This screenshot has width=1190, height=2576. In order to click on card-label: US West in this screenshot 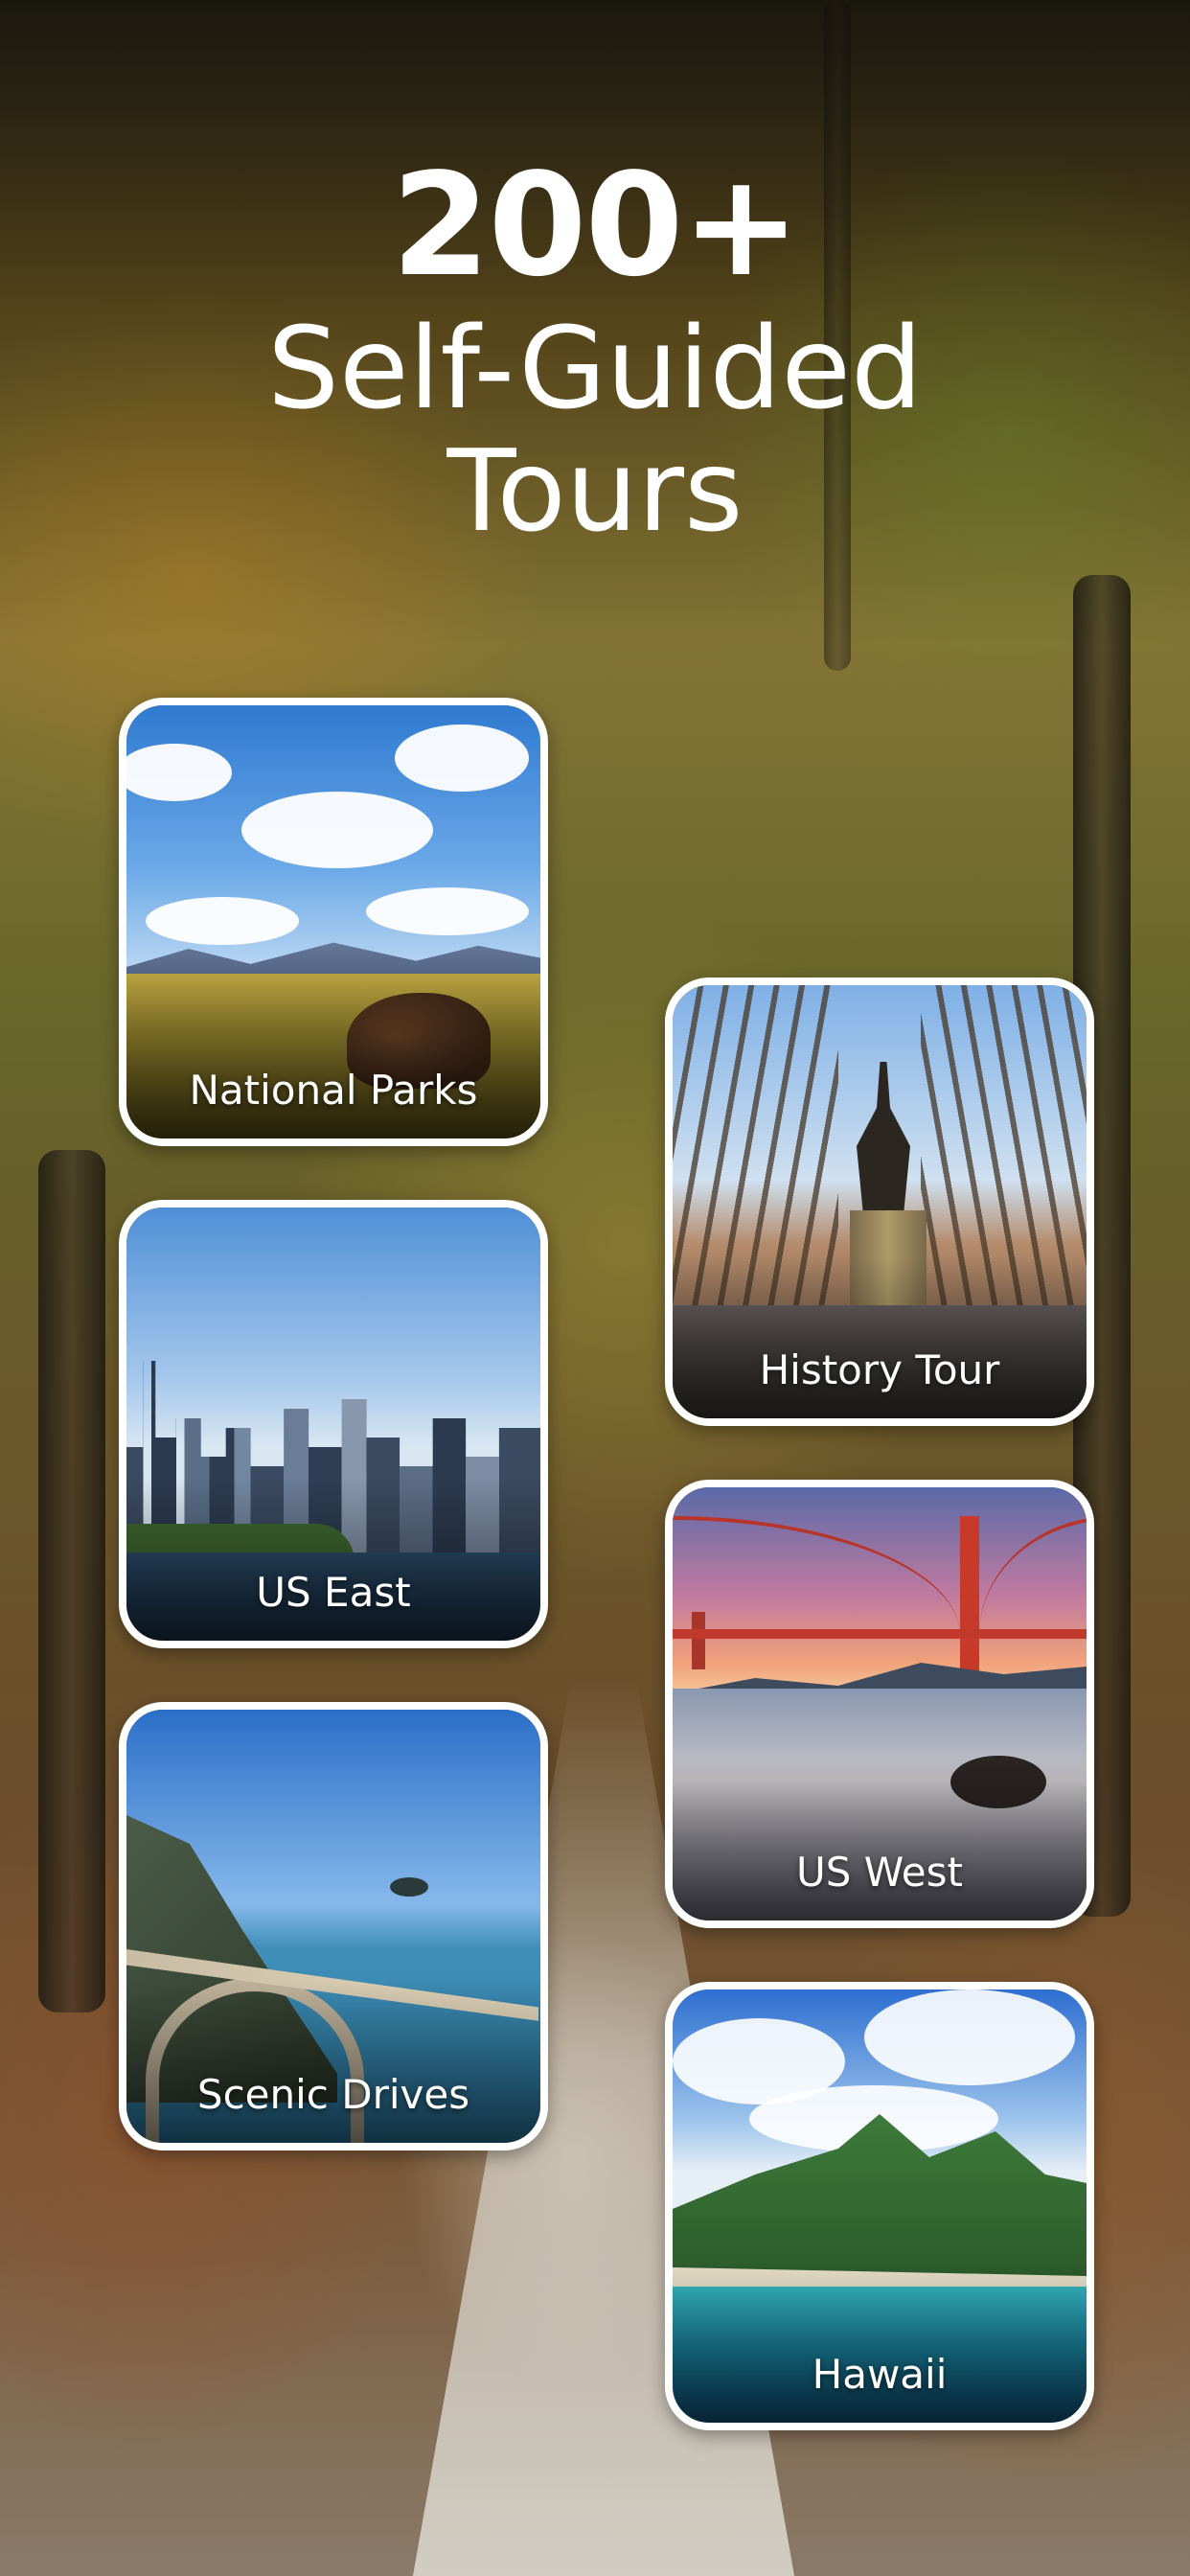, I will do `click(879, 1872)`.